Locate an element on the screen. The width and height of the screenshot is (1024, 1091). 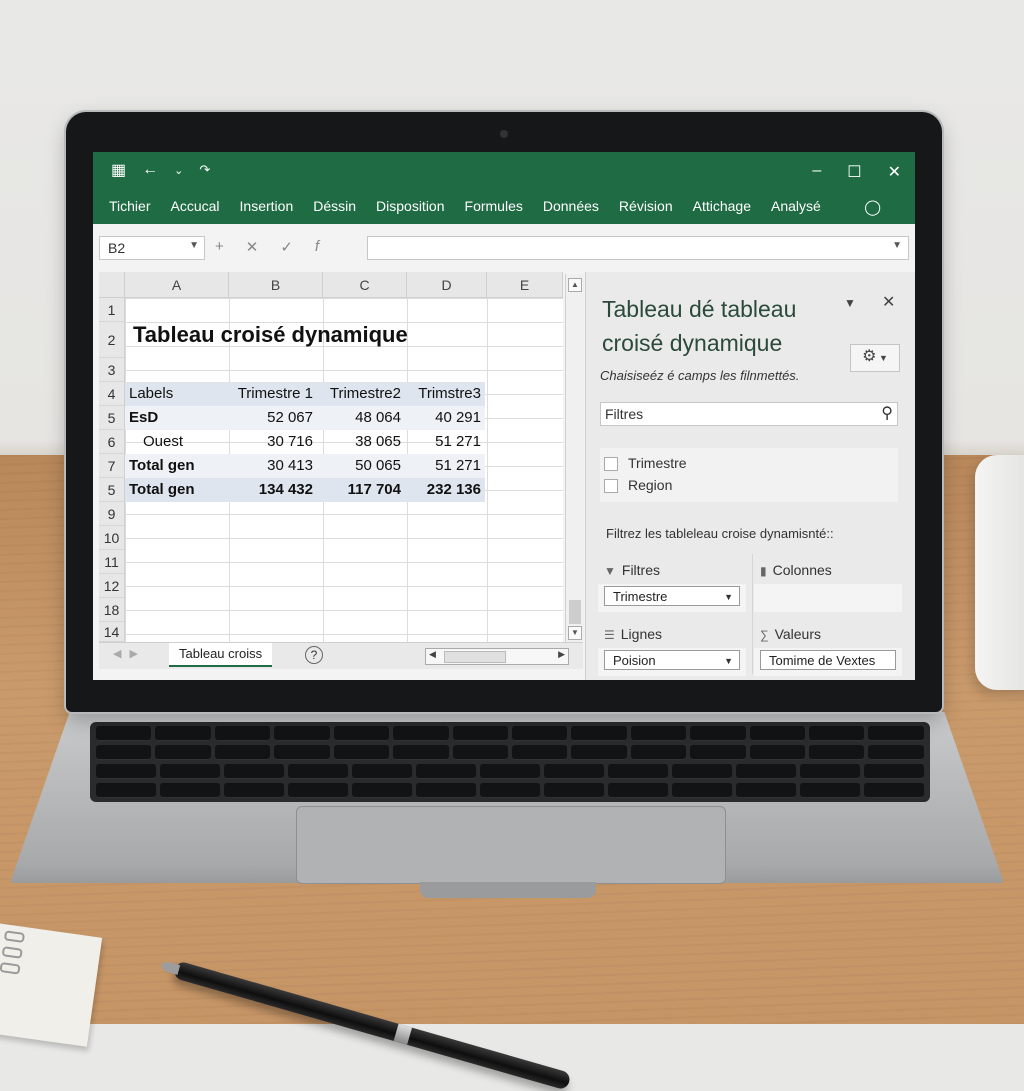
grid-icon: ▦ is located at coordinates (118, 170).